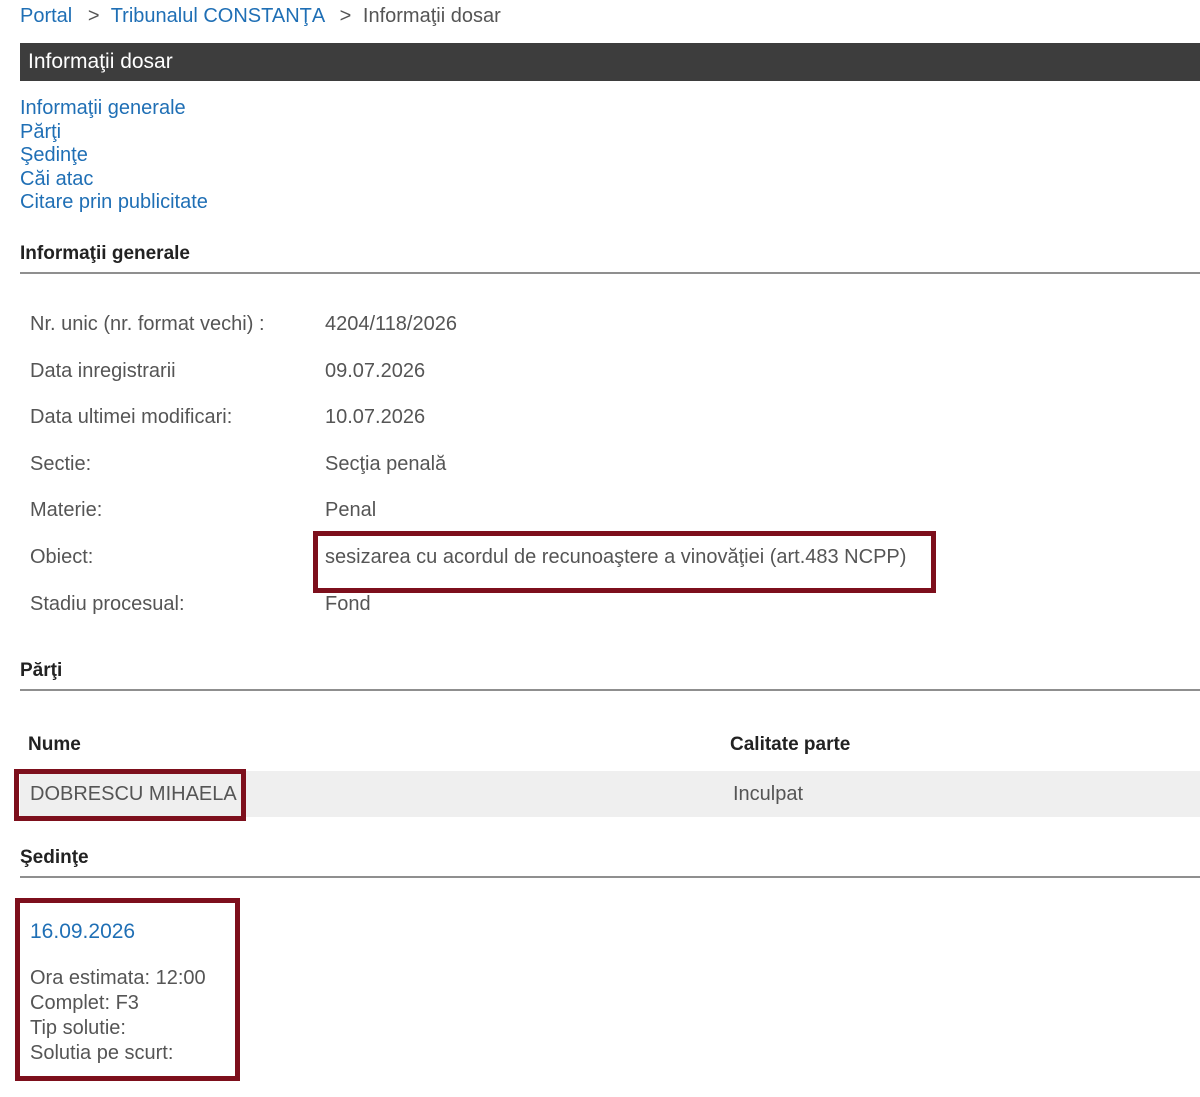 The width and height of the screenshot is (1200, 1097). Describe the element at coordinates (790, 744) in the screenshot. I see `column-header-calitate: Calitate parte` at that location.